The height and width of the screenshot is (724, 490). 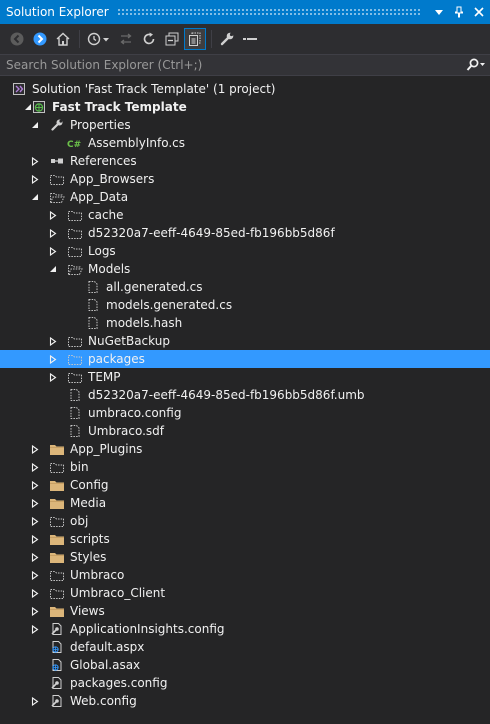 What do you see at coordinates (245, 359) in the screenshot?
I see `tree-item: packages` at bounding box center [245, 359].